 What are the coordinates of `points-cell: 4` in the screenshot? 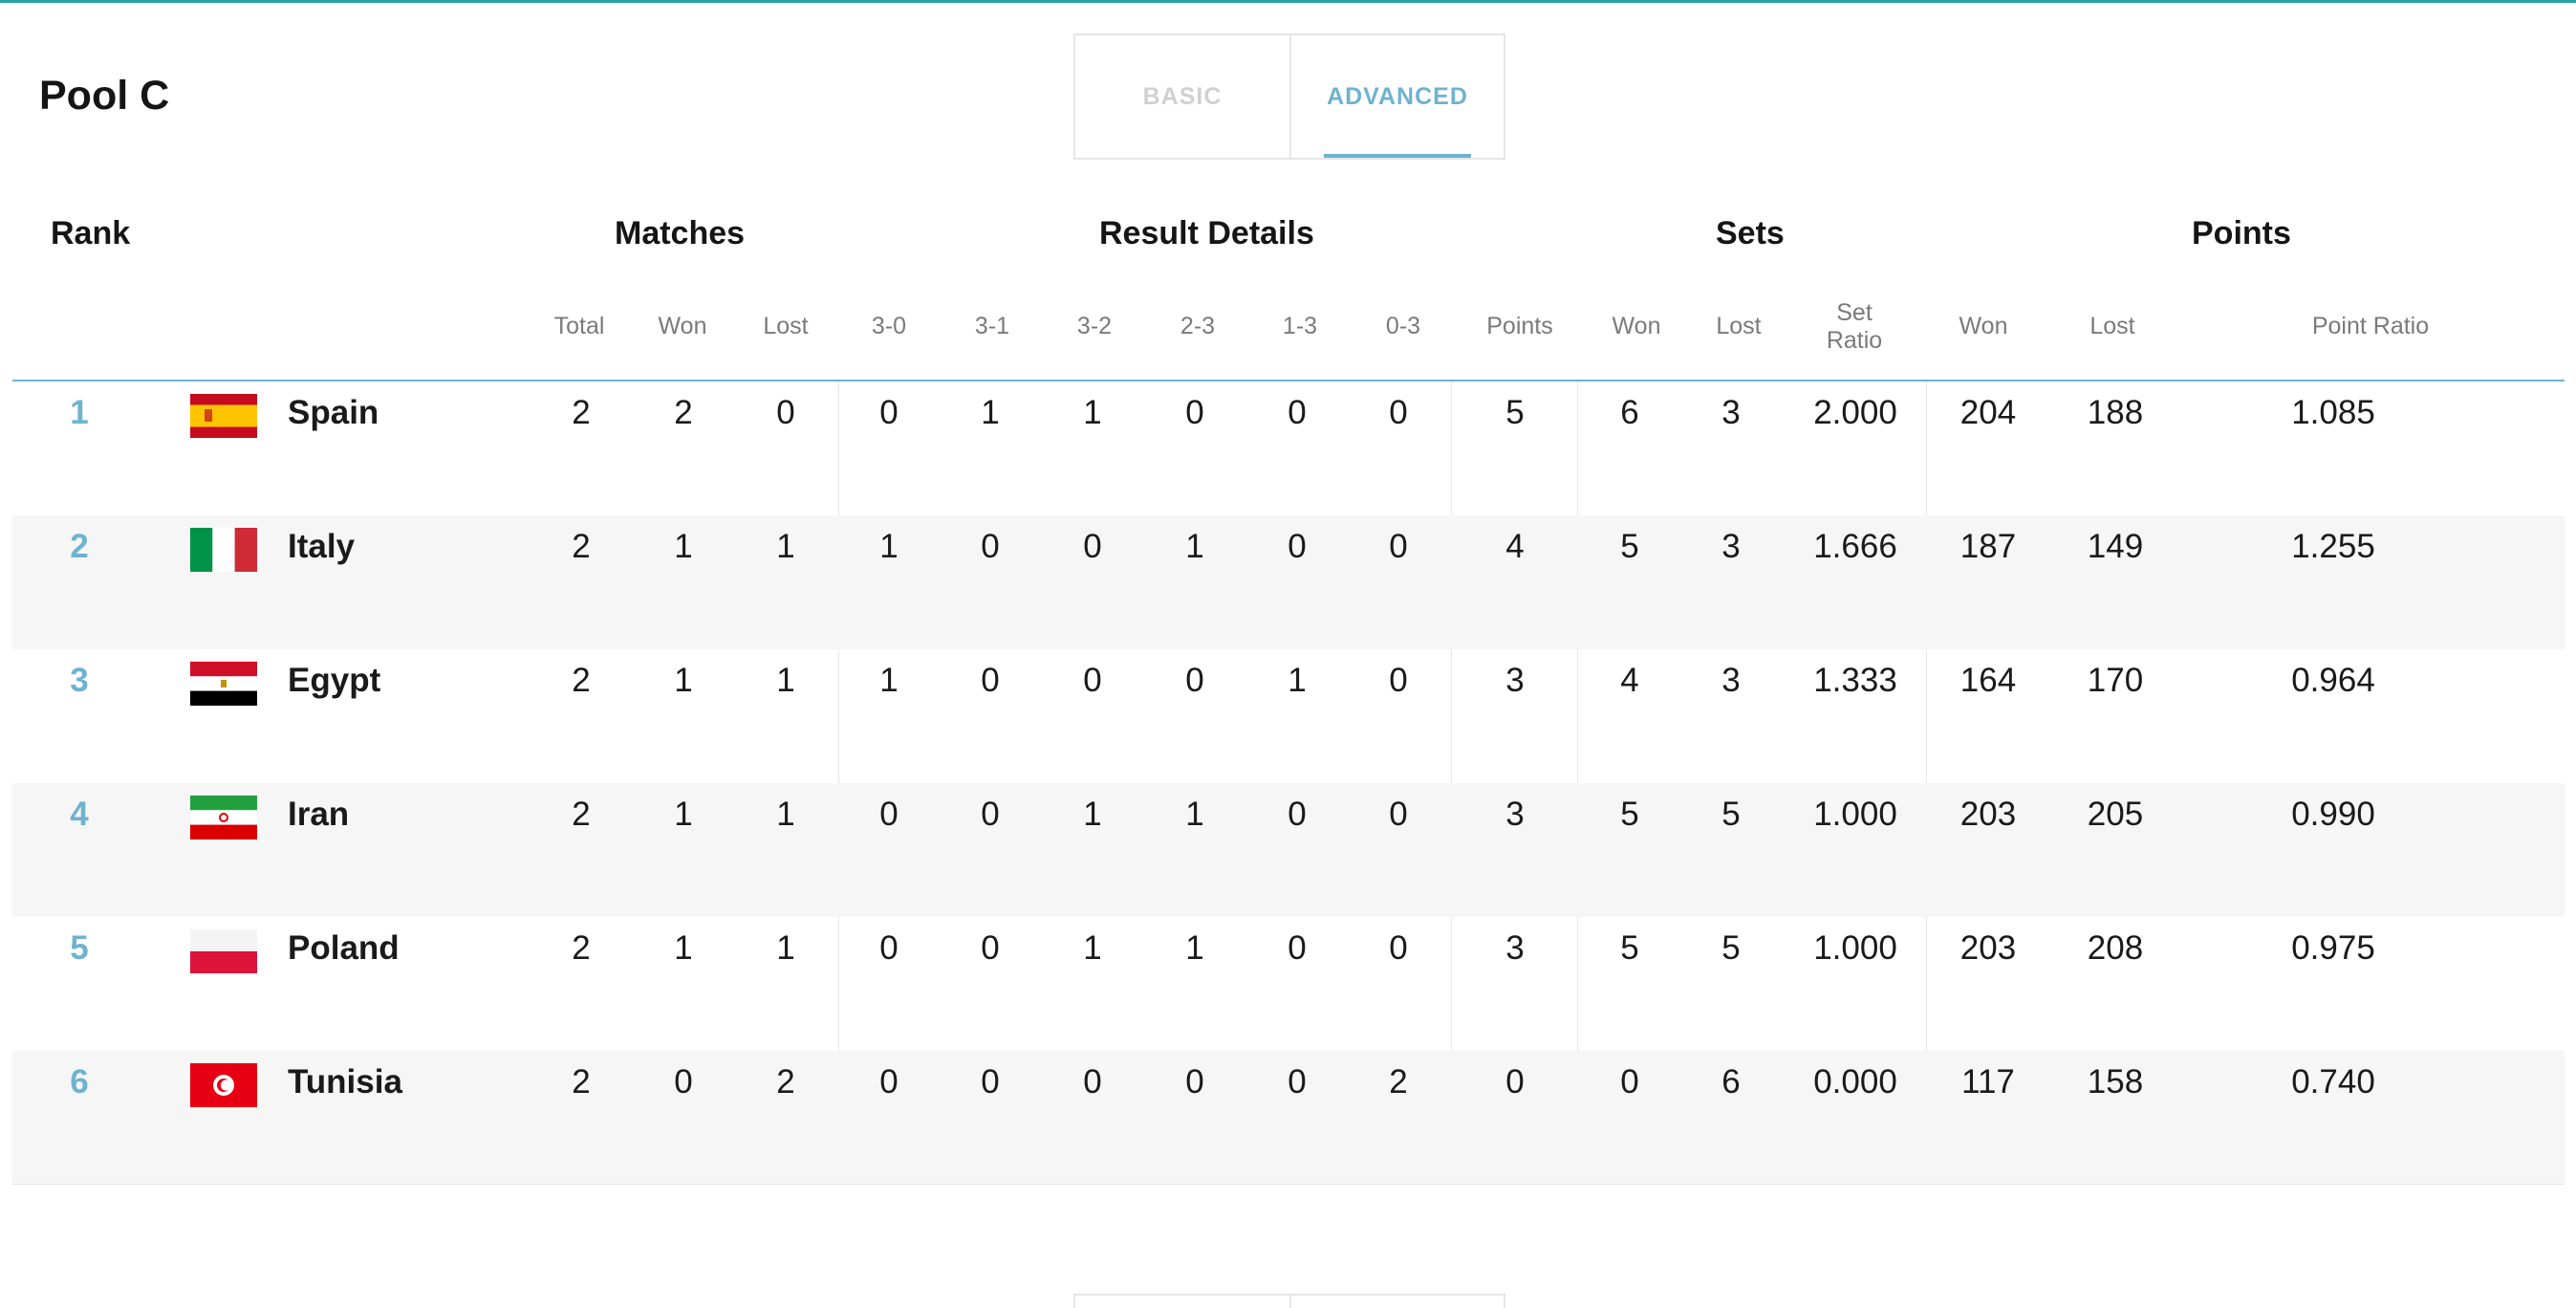 It's located at (1515, 546).